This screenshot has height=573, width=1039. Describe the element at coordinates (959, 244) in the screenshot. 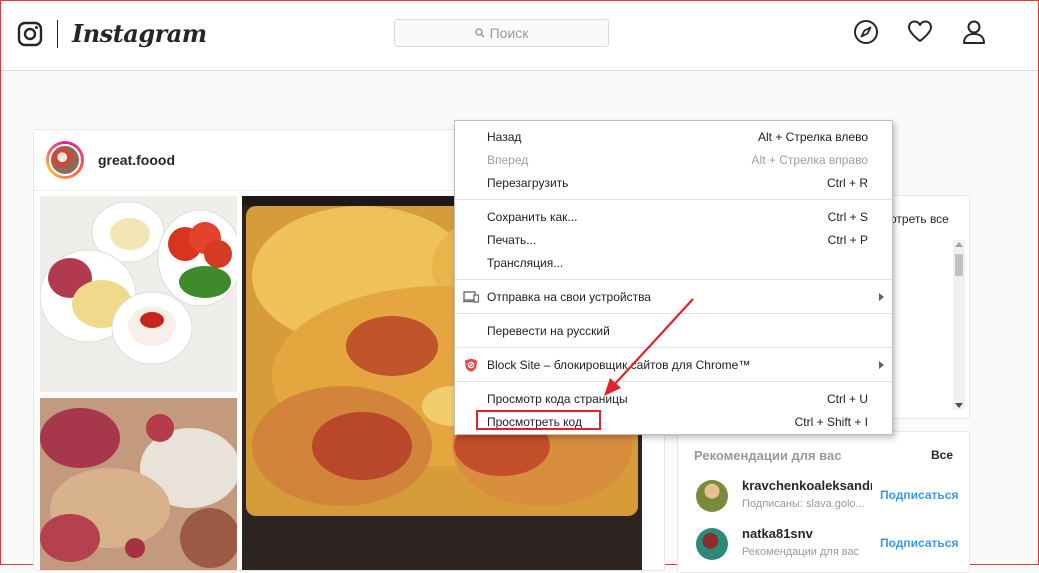

I see `scroll-up-icon` at that location.